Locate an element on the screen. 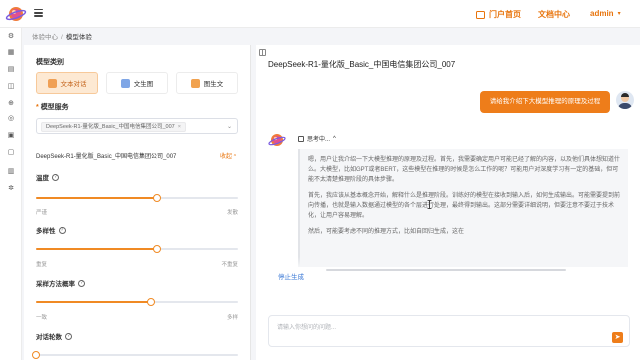  diversity-min-label: 重复 is located at coordinates (42, 265).